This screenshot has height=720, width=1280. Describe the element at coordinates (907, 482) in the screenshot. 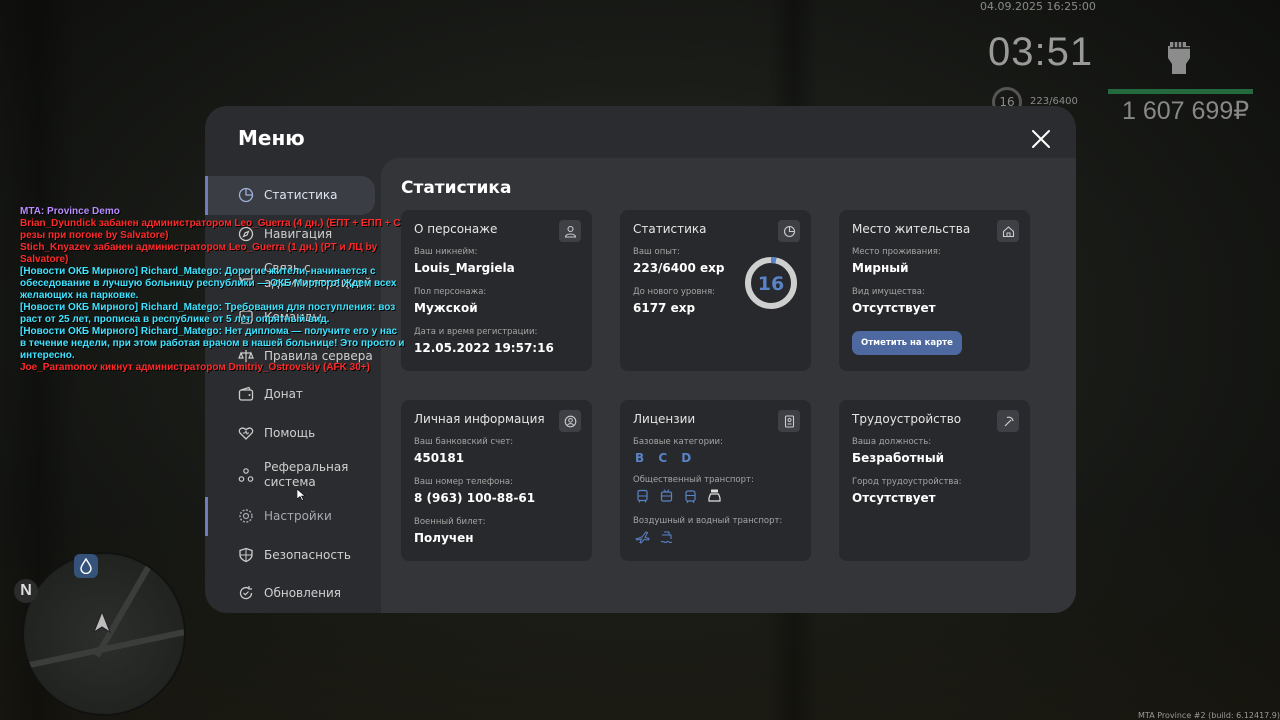

I see `label: Город трудоустройства:` at that location.